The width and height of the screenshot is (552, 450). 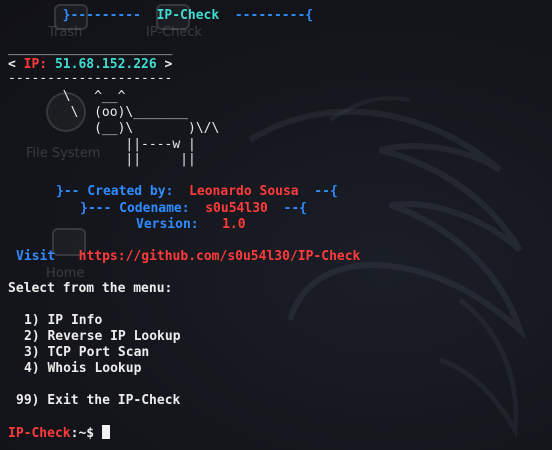 I want to click on ipcheck-desktop-label: IP-Check, so click(x=174, y=32).